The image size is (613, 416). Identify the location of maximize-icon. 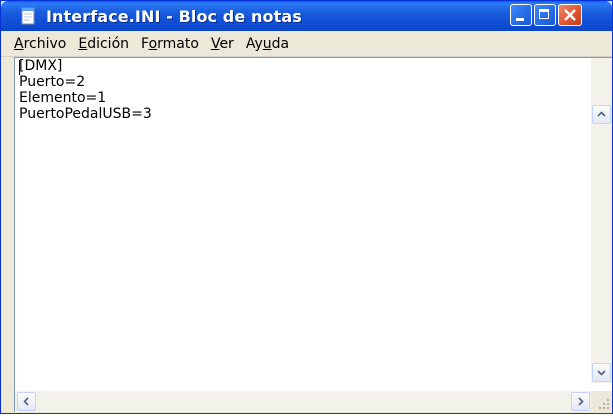
(544, 14).